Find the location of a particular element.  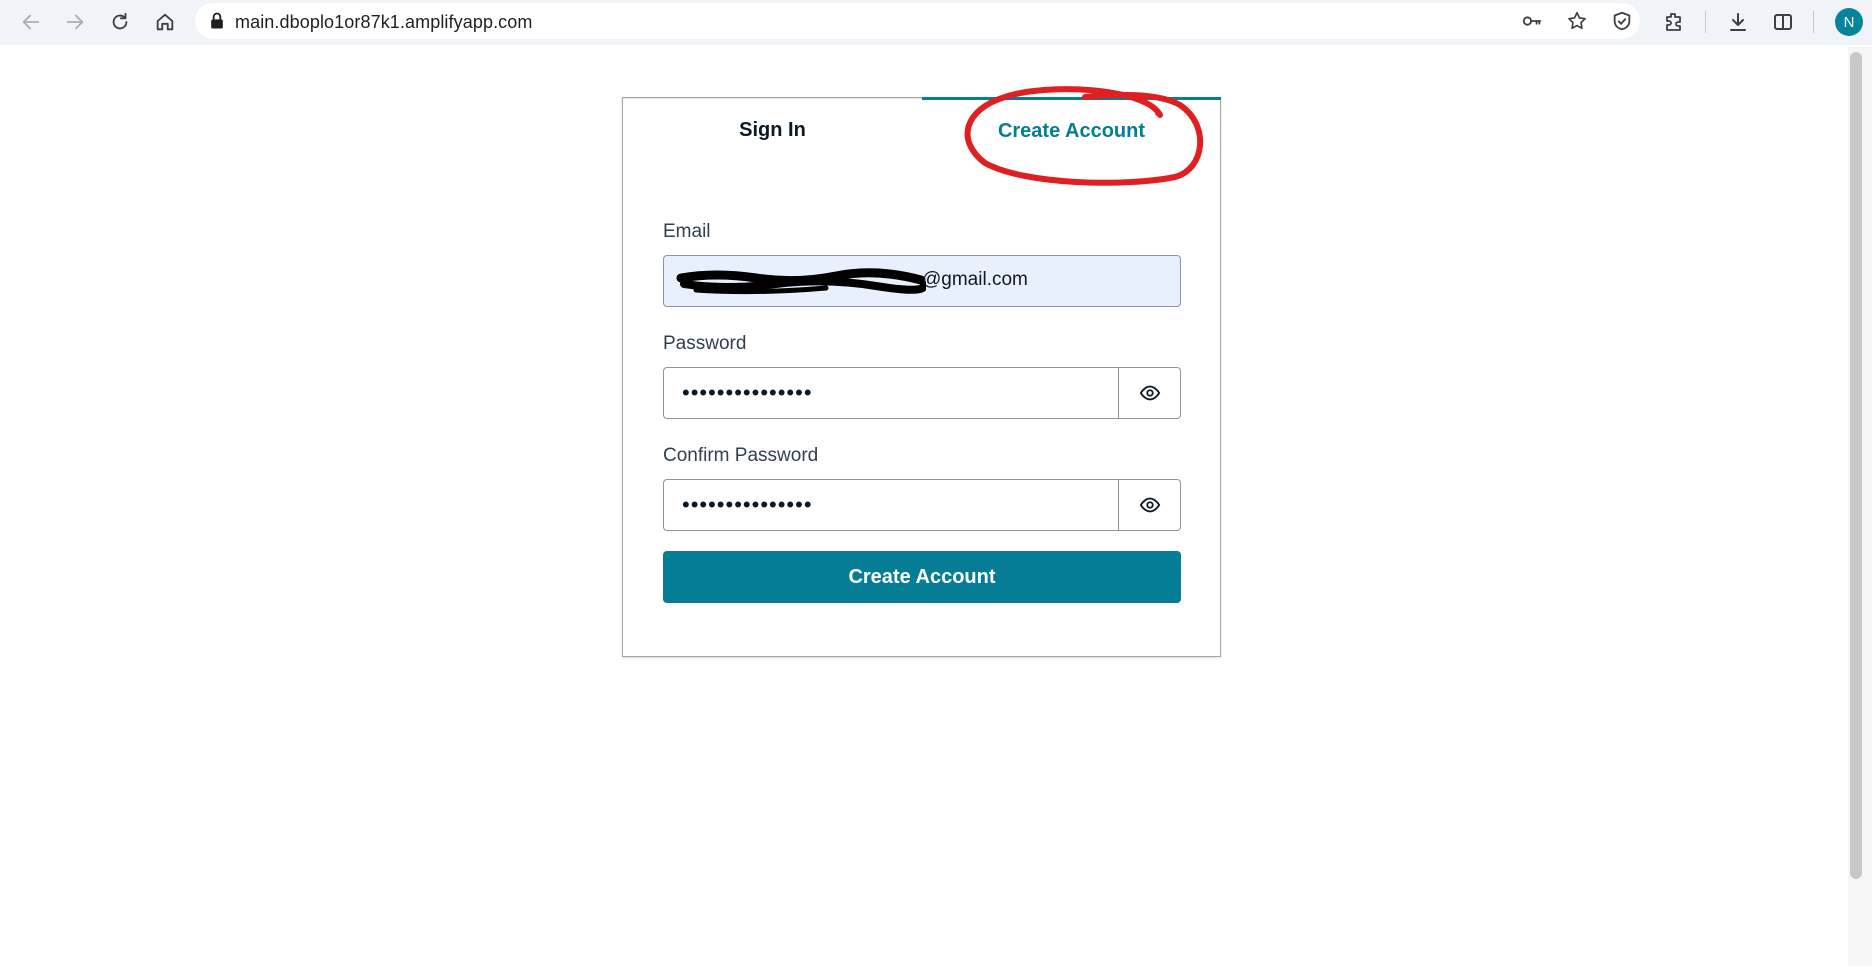

password-field: ••••••••••••••• is located at coordinates (891, 393).